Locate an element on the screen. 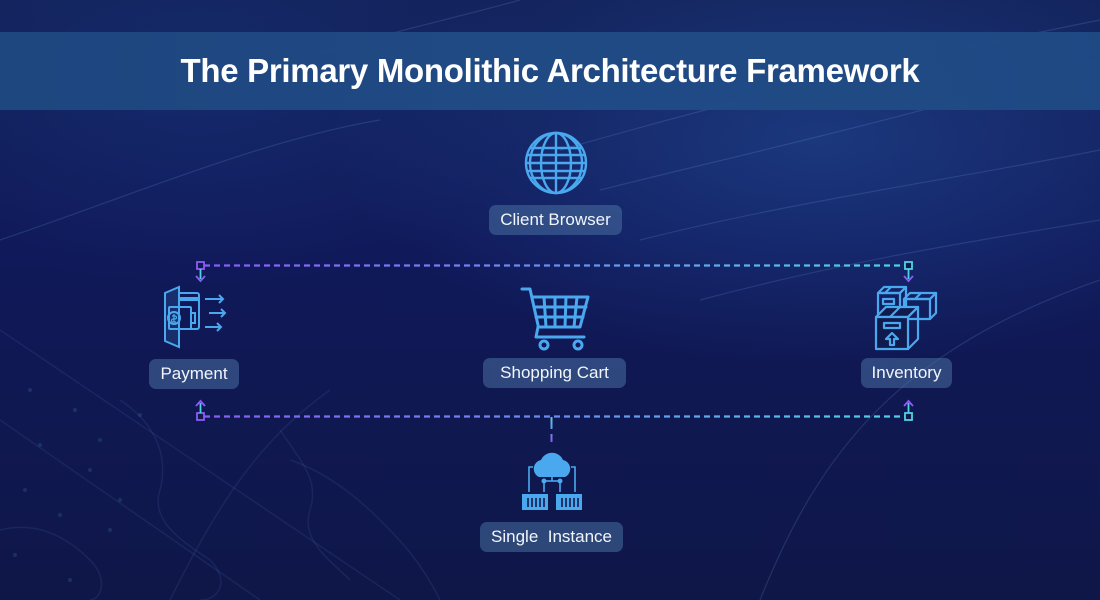  node-label: Single Instance is located at coordinates (551, 537).